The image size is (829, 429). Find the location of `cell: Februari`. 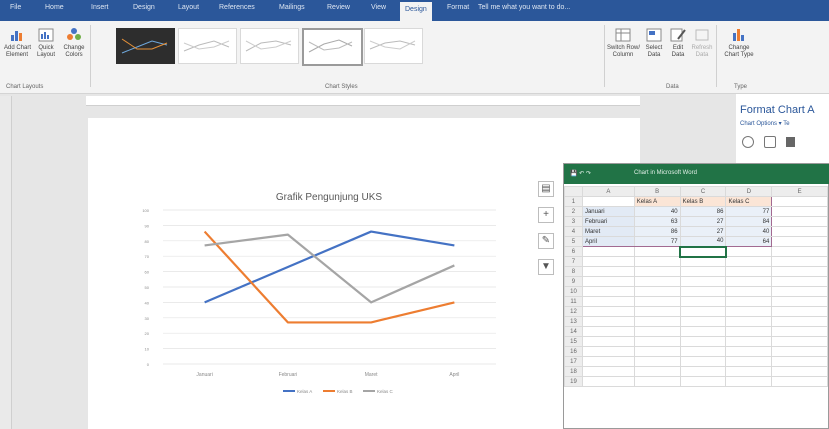

cell: Februari is located at coordinates (608, 221).